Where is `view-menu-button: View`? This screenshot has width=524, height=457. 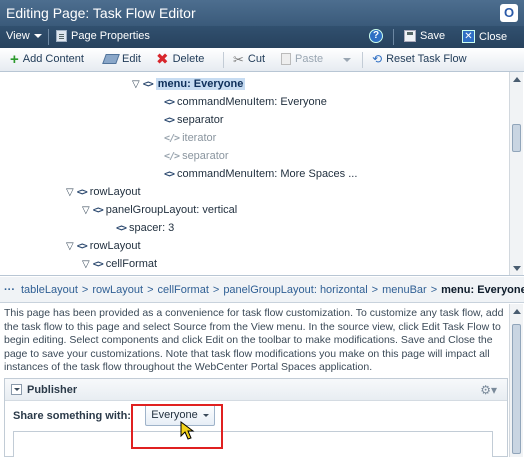 view-menu-button: View is located at coordinates (24, 36).